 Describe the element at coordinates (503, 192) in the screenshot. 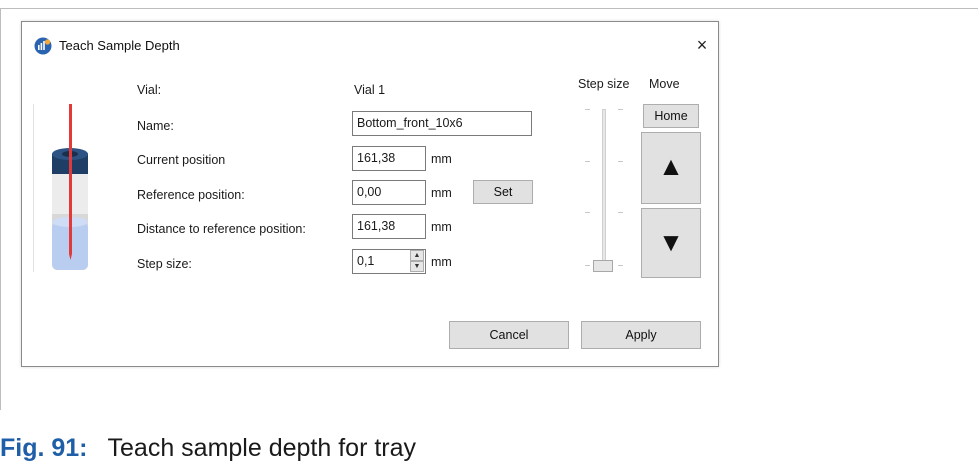

I see `set-button: Set` at that location.